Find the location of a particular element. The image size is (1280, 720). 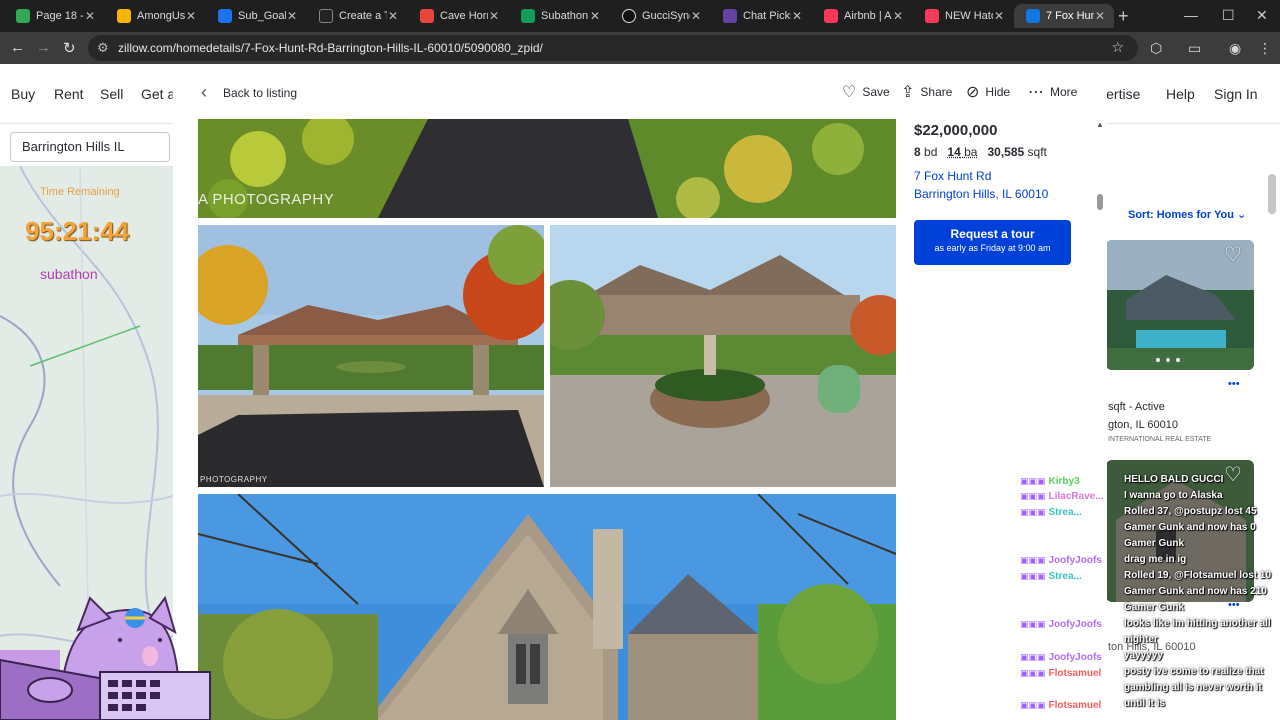

listing-photo-courtyard is located at coordinates (723, 356).